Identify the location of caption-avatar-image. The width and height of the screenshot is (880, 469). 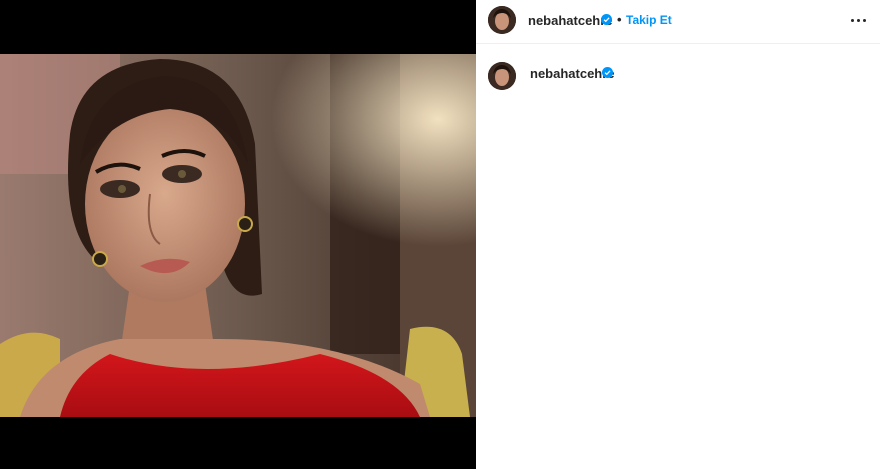
(502, 76).